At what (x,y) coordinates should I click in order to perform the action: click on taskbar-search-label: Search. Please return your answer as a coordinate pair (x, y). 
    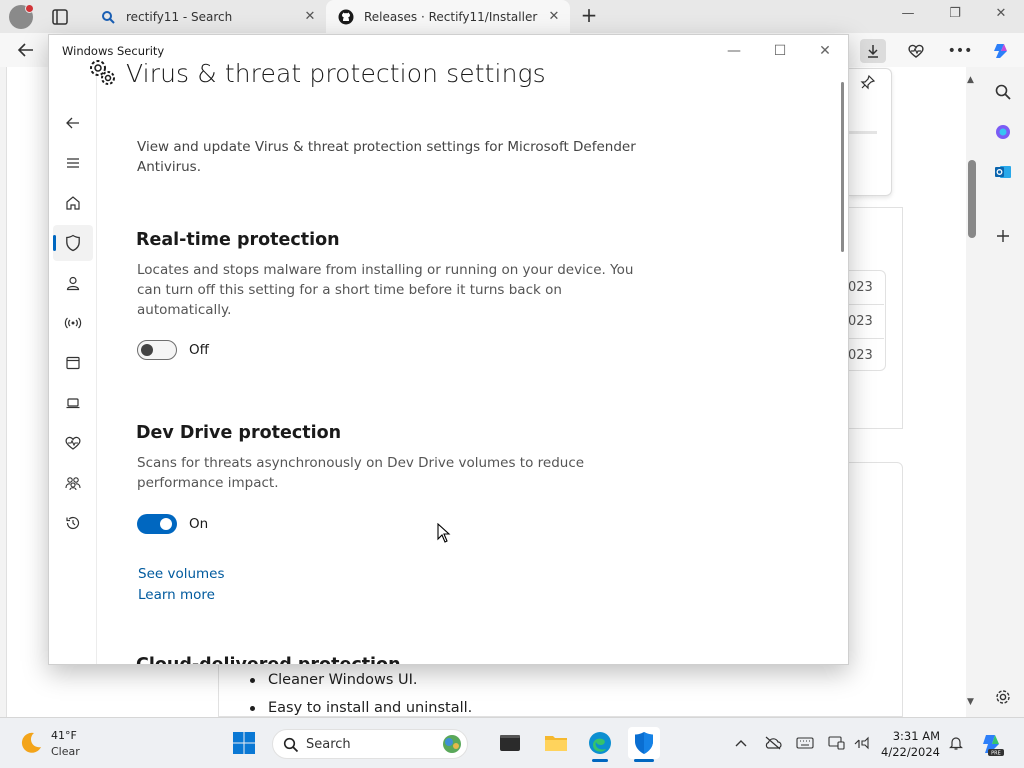
    Looking at the image, I should click on (328, 744).